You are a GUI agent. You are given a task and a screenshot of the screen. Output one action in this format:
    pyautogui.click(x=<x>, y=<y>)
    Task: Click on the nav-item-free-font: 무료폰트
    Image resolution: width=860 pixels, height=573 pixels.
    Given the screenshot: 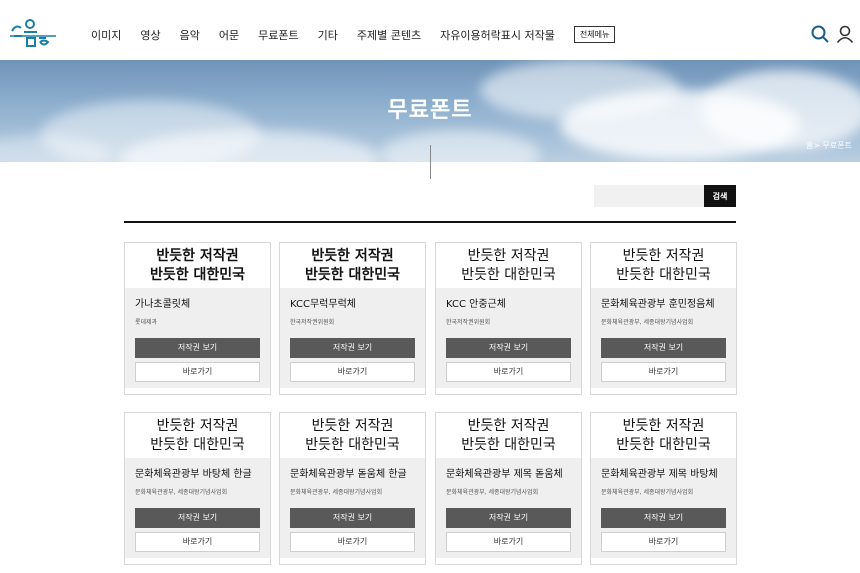 What is the action you would take?
    pyautogui.click(x=278, y=35)
    